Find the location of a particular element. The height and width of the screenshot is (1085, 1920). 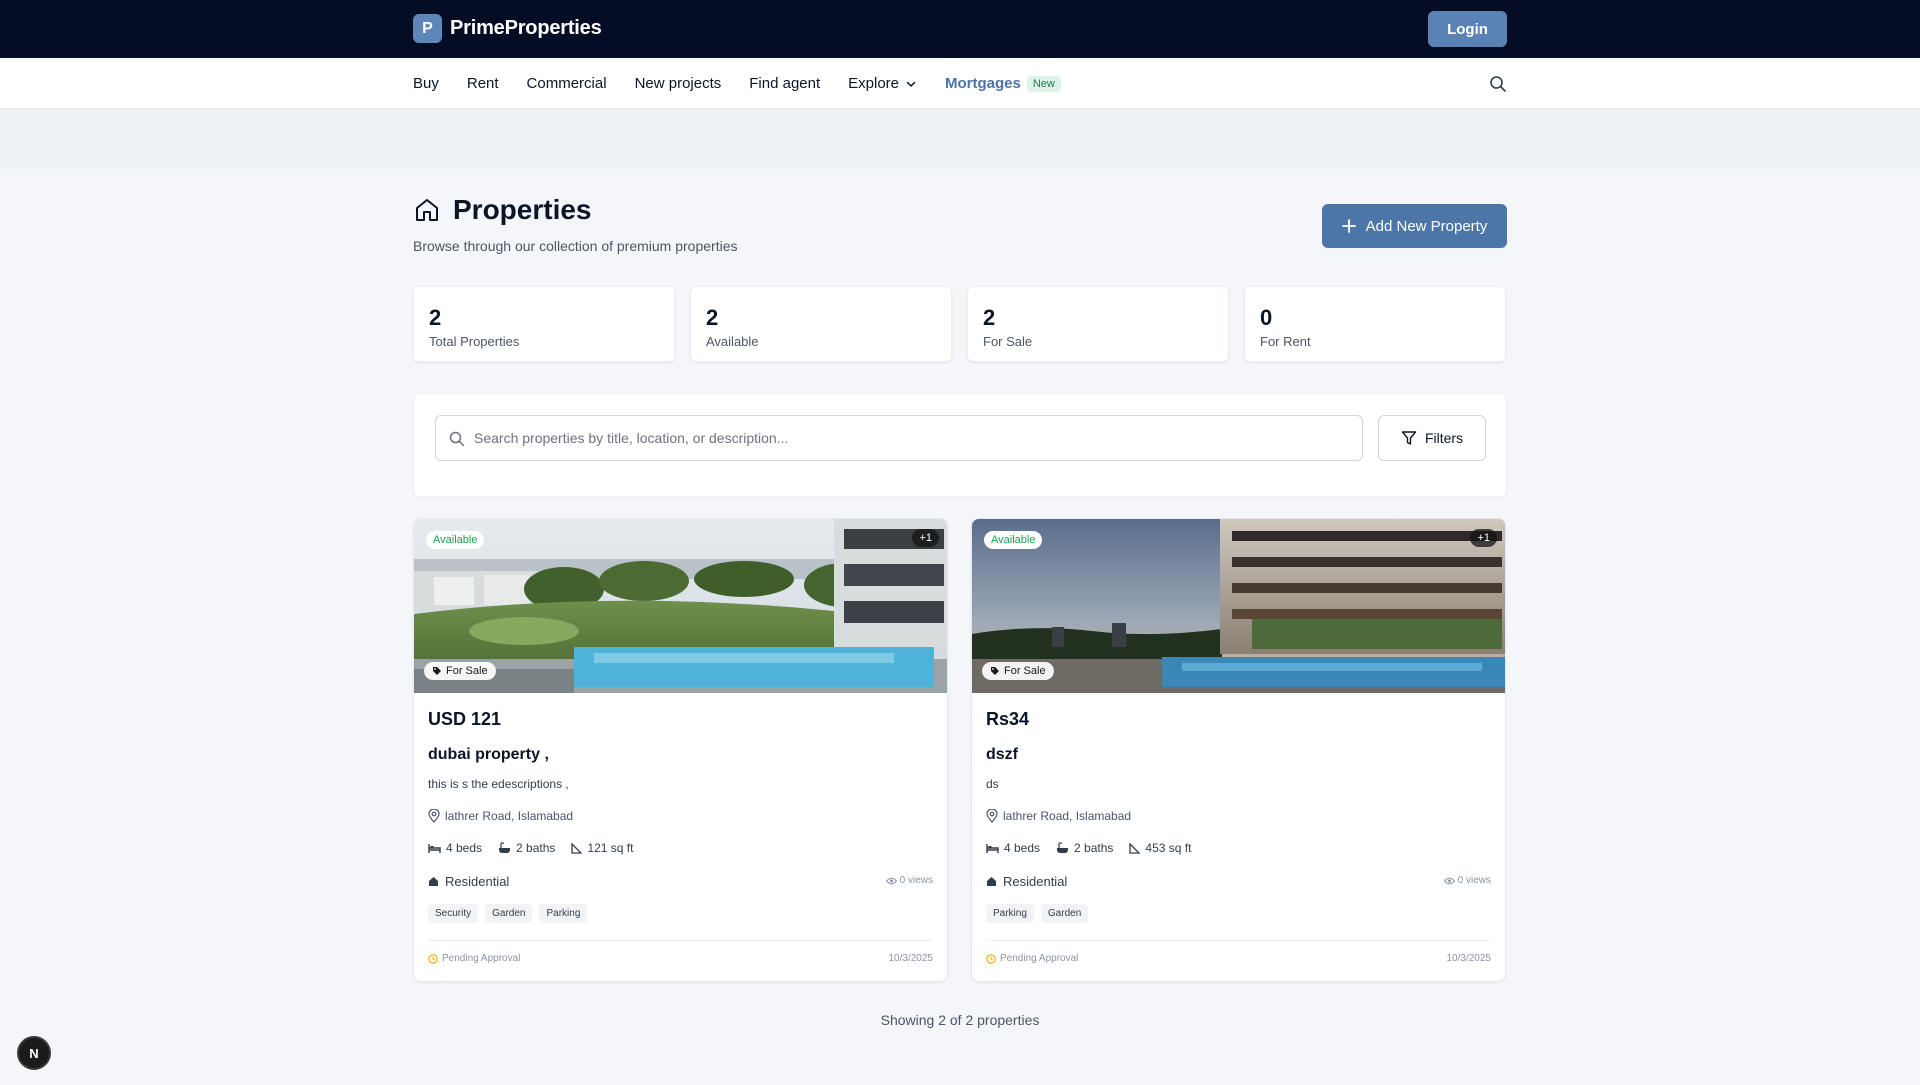

stat-value: 0 is located at coordinates (1266, 317).